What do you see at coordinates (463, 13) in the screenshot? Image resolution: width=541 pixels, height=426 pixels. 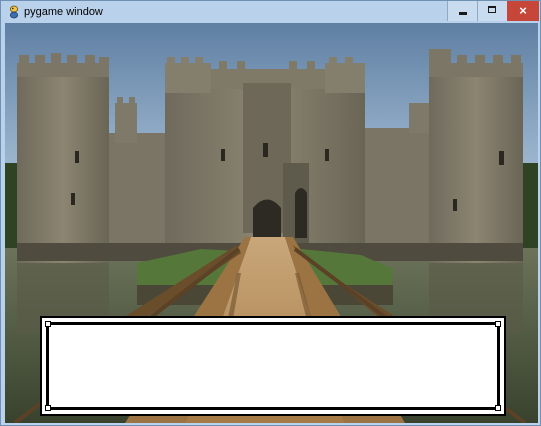 I see `minimize-icon` at bounding box center [463, 13].